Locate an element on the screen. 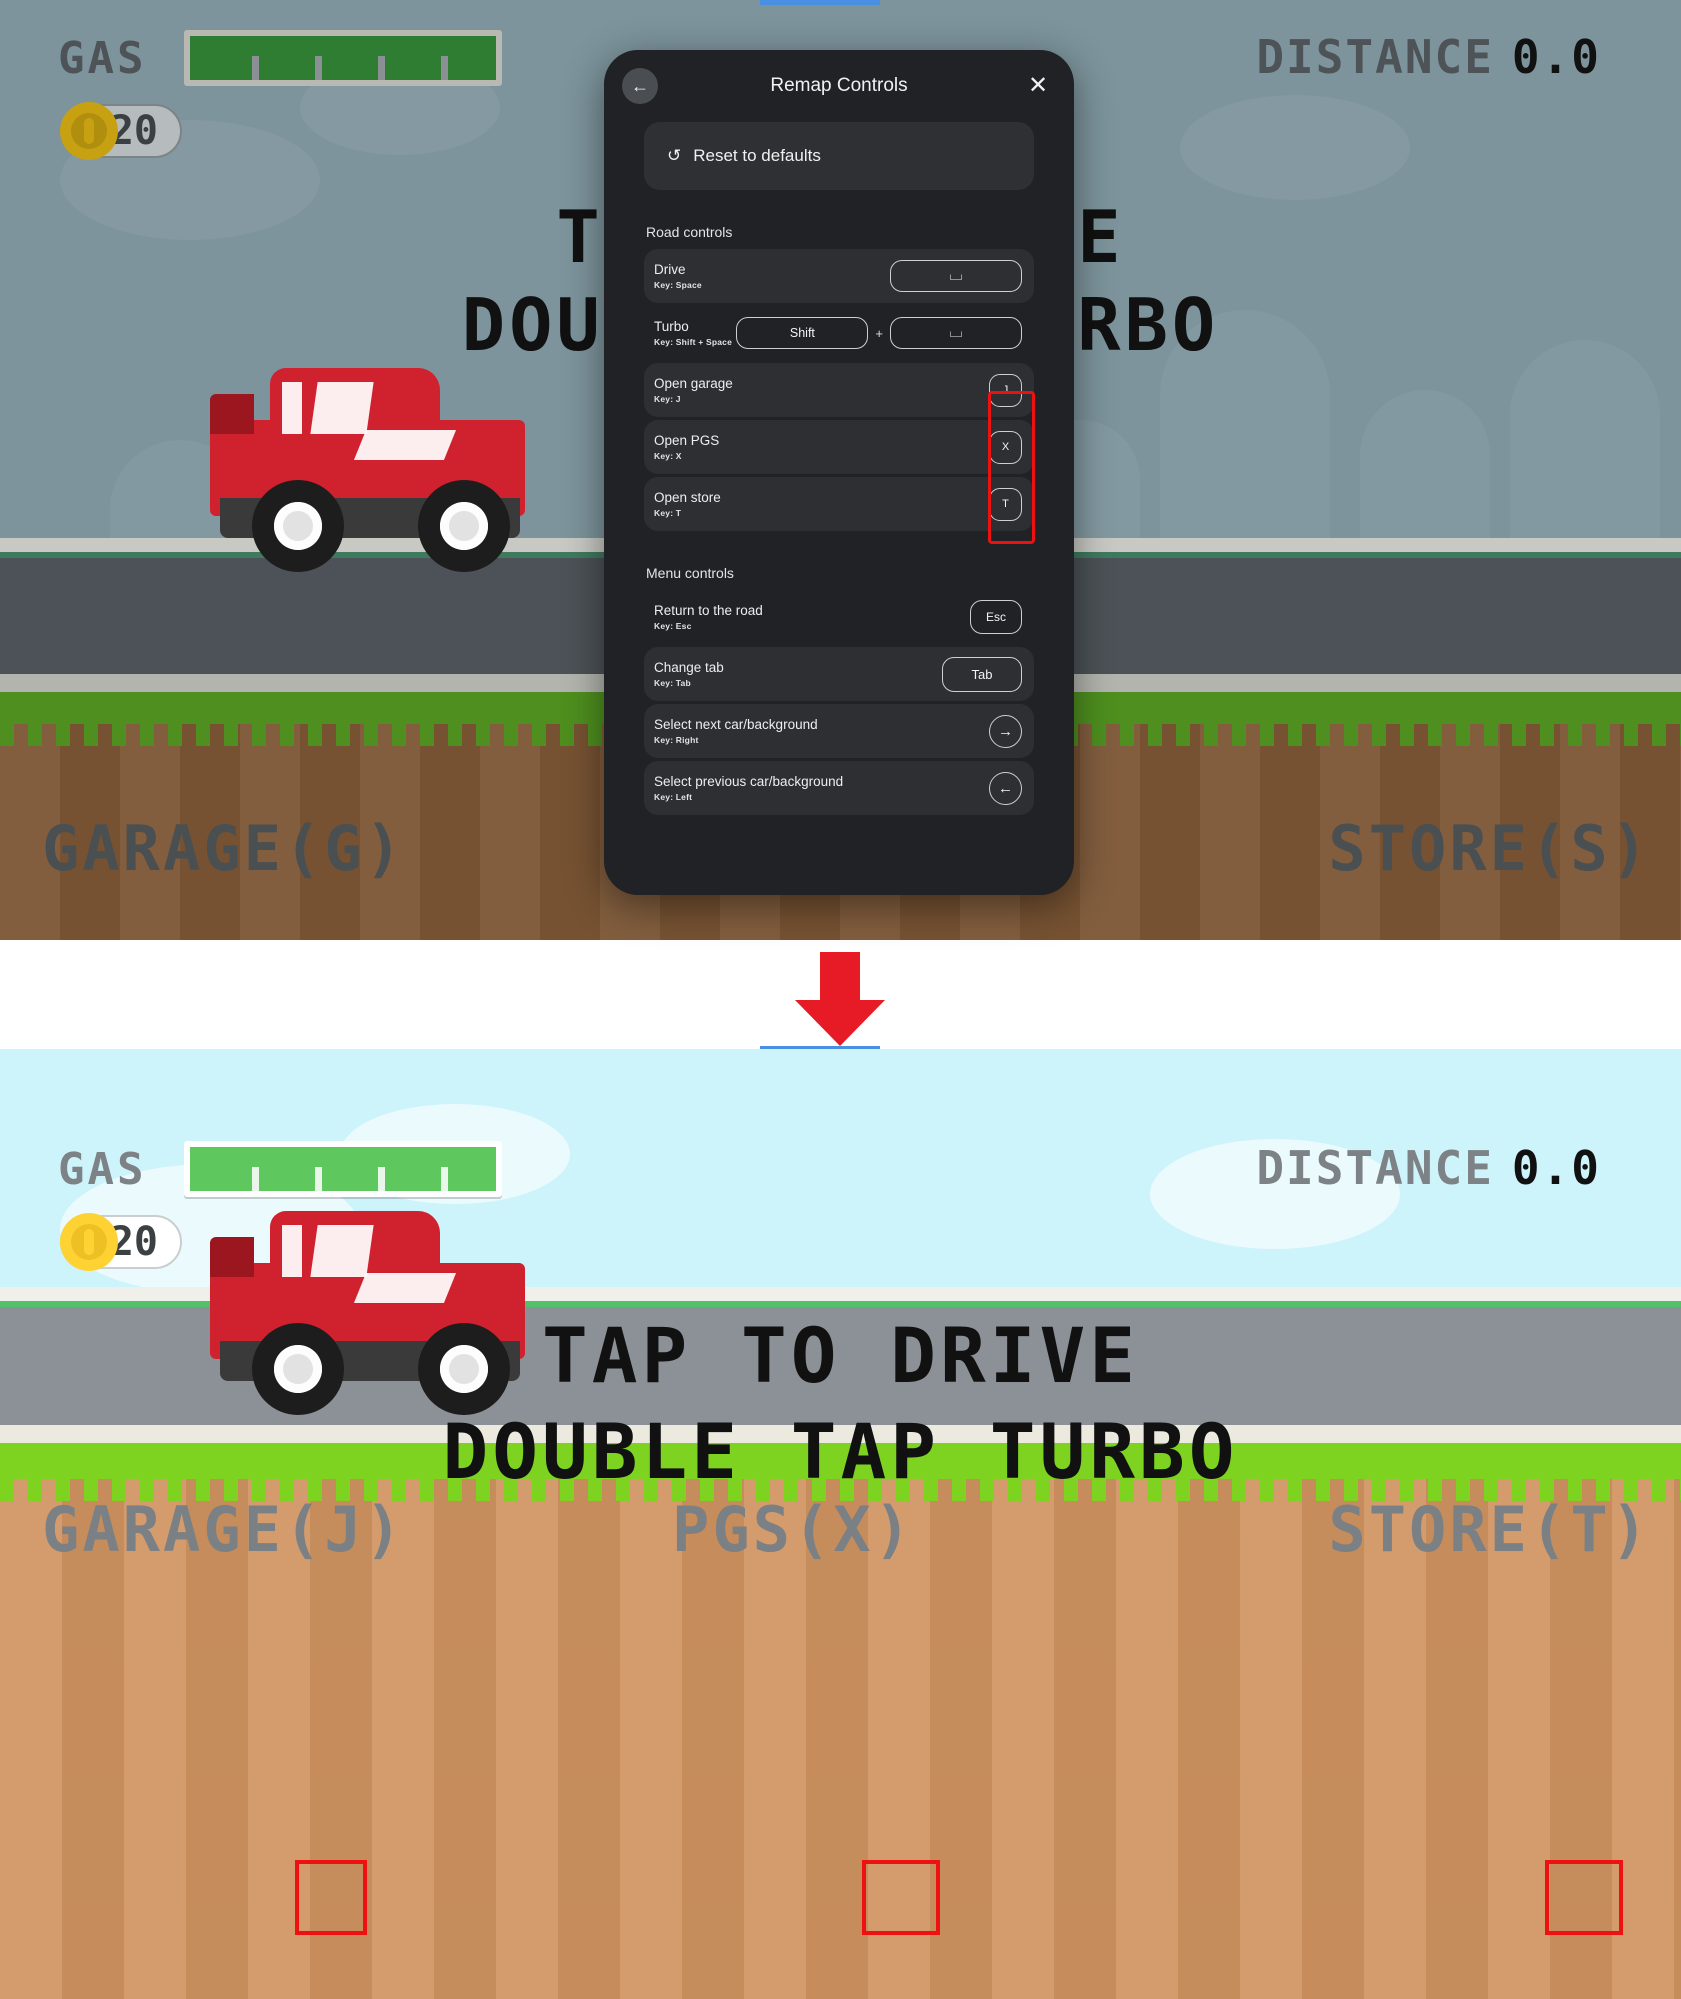 The width and height of the screenshot is (1681, 1999). control-name-open-garage: Open garage is located at coordinates (693, 383).